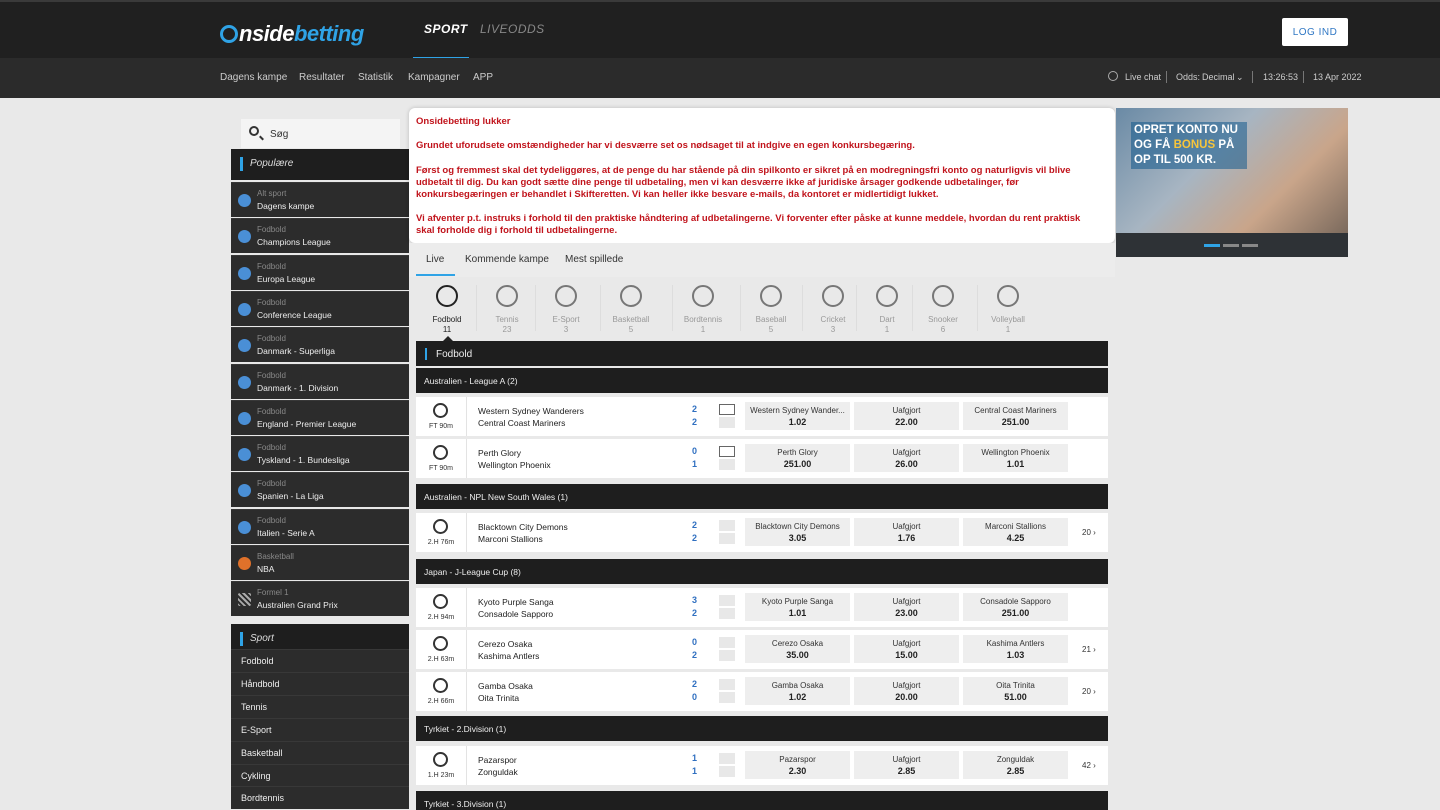 The image size is (1440, 810). What do you see at coordinates (320, 683) in the screenshot?
I see `sport-item: Håndbold` at bounding box center [320, 683].